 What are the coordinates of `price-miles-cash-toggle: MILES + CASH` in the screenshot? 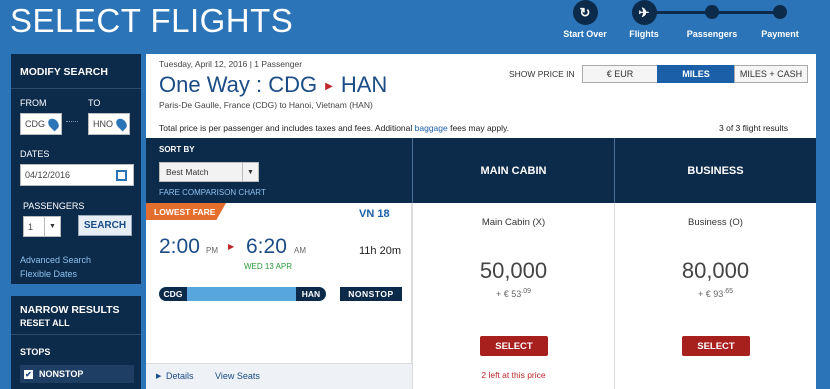 It's located at (771, 74).